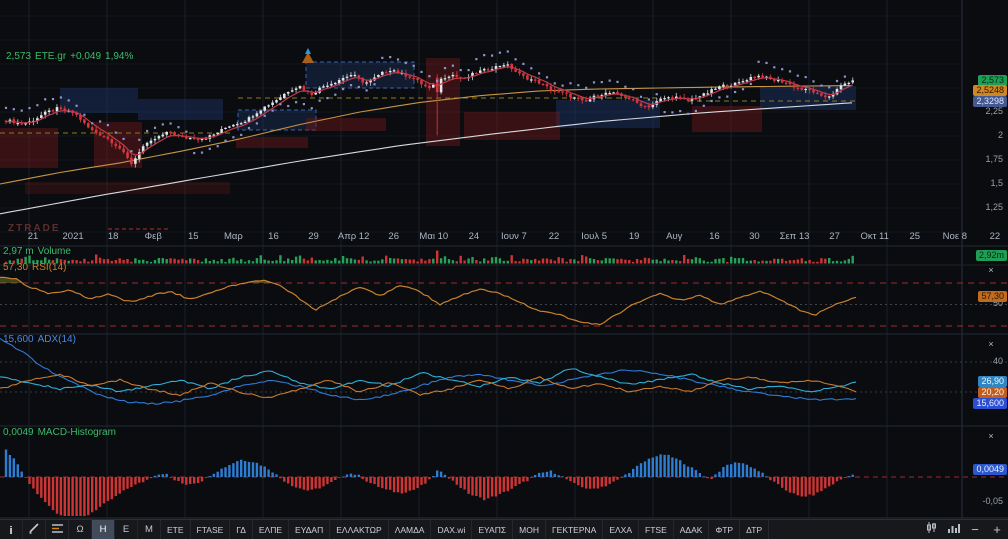 The width and height of the screenshot is (1008, 539). What do you see at coordinates (594, 236) in the screenshot?
I see `time-axis-label: Ιουλ 5` at bounding box center [594, 236].